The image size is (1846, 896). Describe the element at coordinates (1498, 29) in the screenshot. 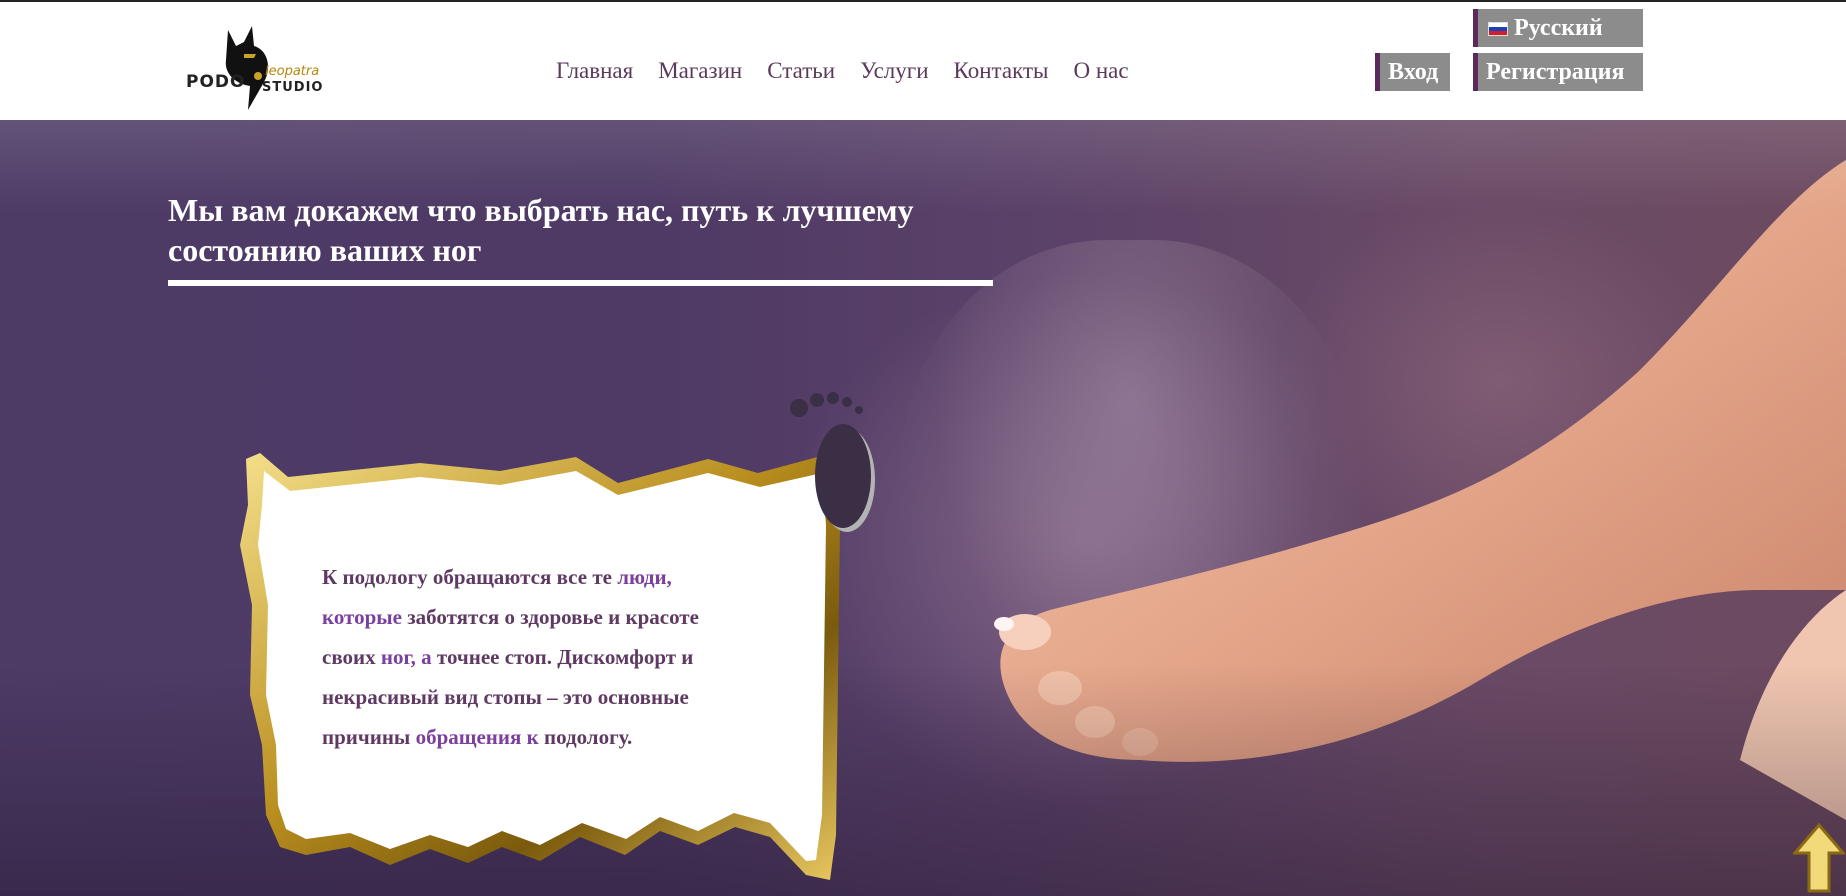

I see `russia-flag-icon` at that location.